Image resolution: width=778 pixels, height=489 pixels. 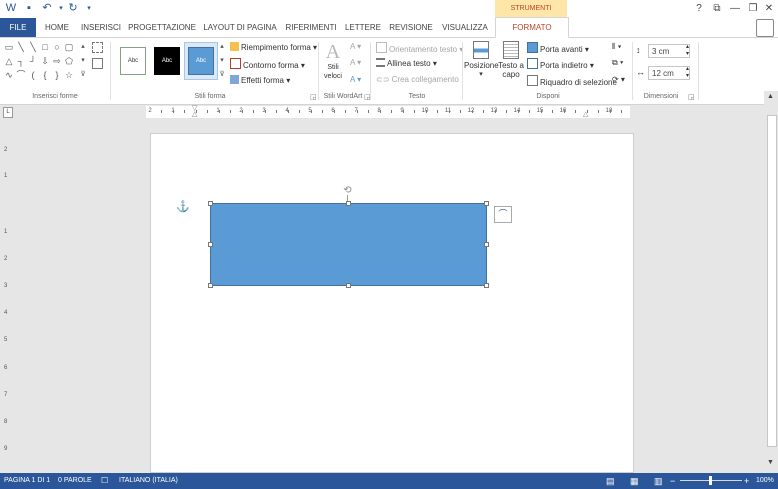 I want to click on layout-options-icon: ⌒, so click(x=503, y=214).